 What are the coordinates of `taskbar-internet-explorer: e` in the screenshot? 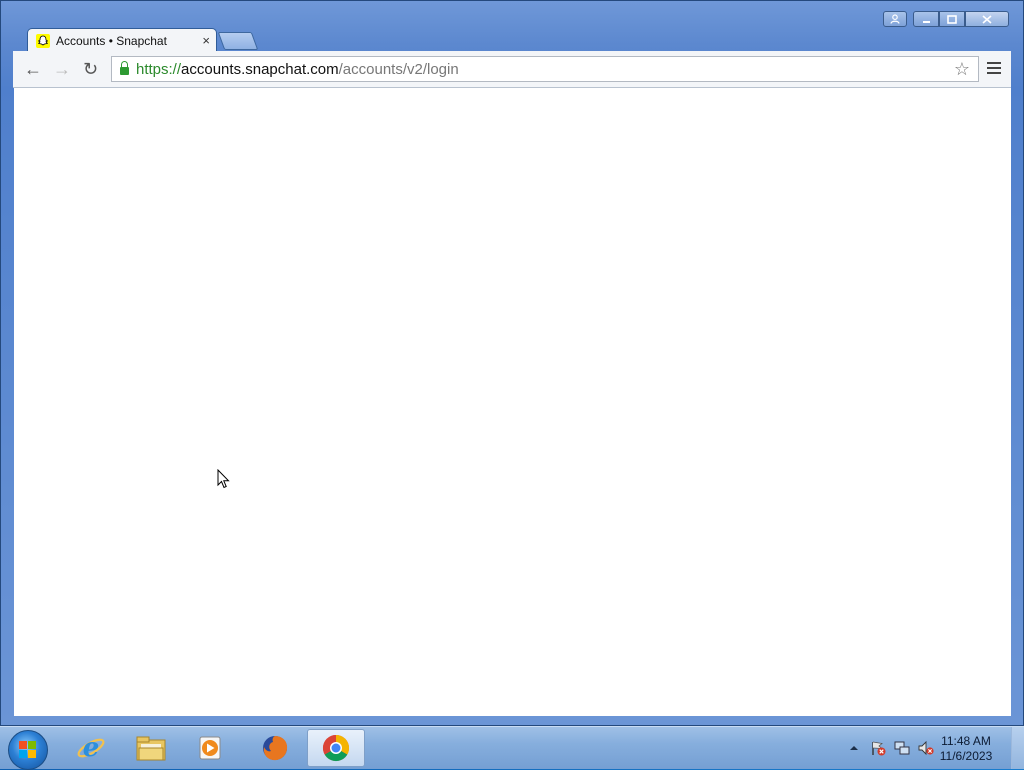 It's located at (91, 748).